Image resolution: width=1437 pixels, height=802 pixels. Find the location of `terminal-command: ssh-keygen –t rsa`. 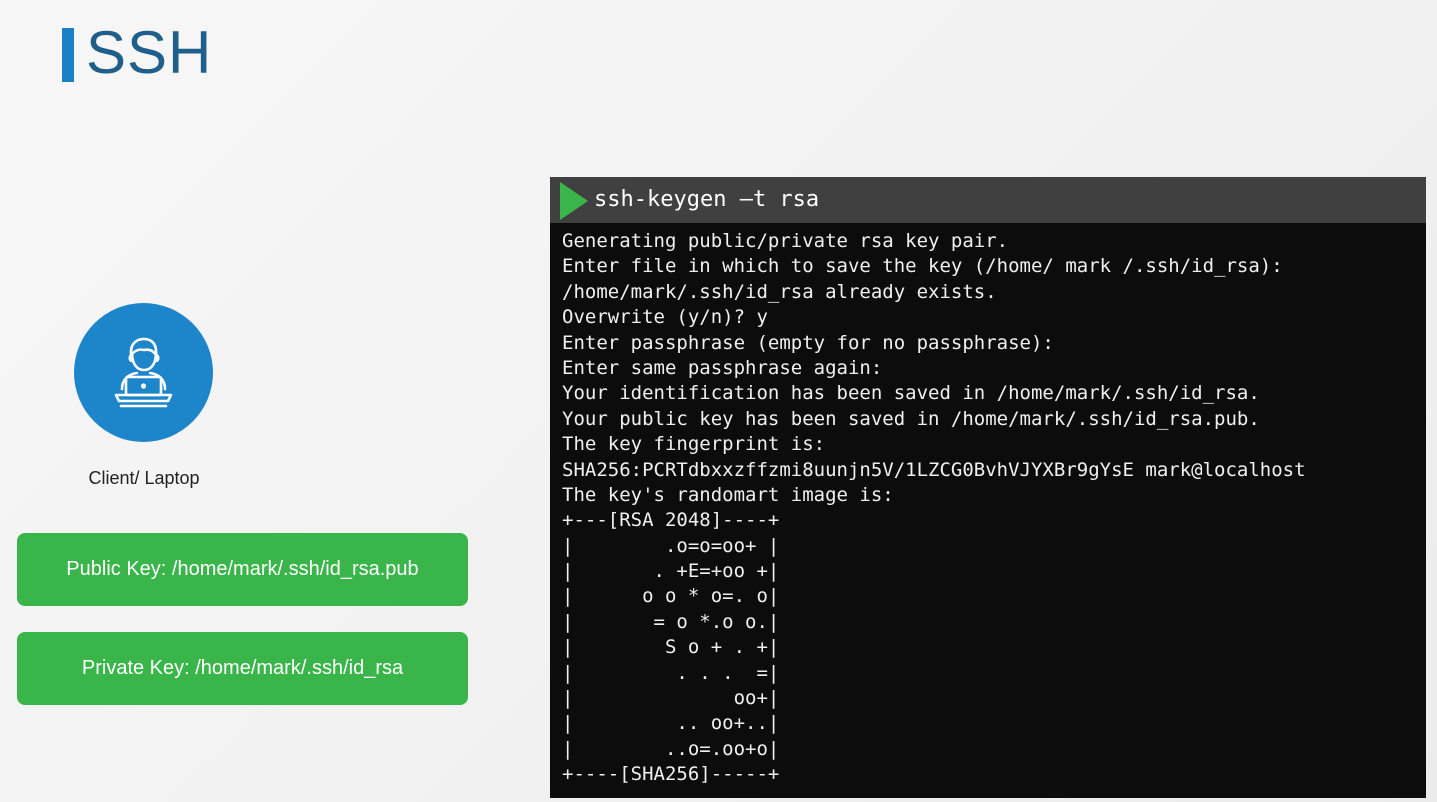

terminal-command: ssh-keygen –t rsa is located at coordinates (707, 199).